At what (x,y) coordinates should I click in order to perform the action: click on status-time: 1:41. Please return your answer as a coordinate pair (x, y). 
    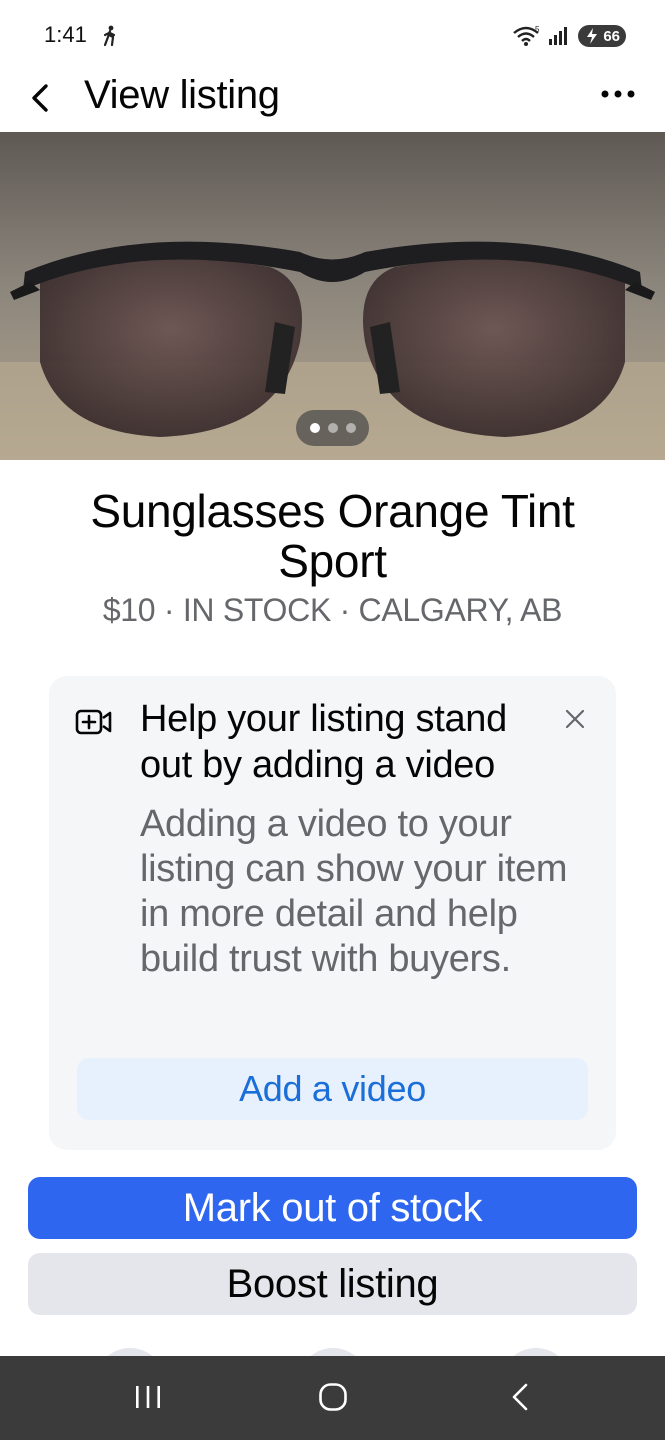
    Looking at the image, I should click on (65, 34).